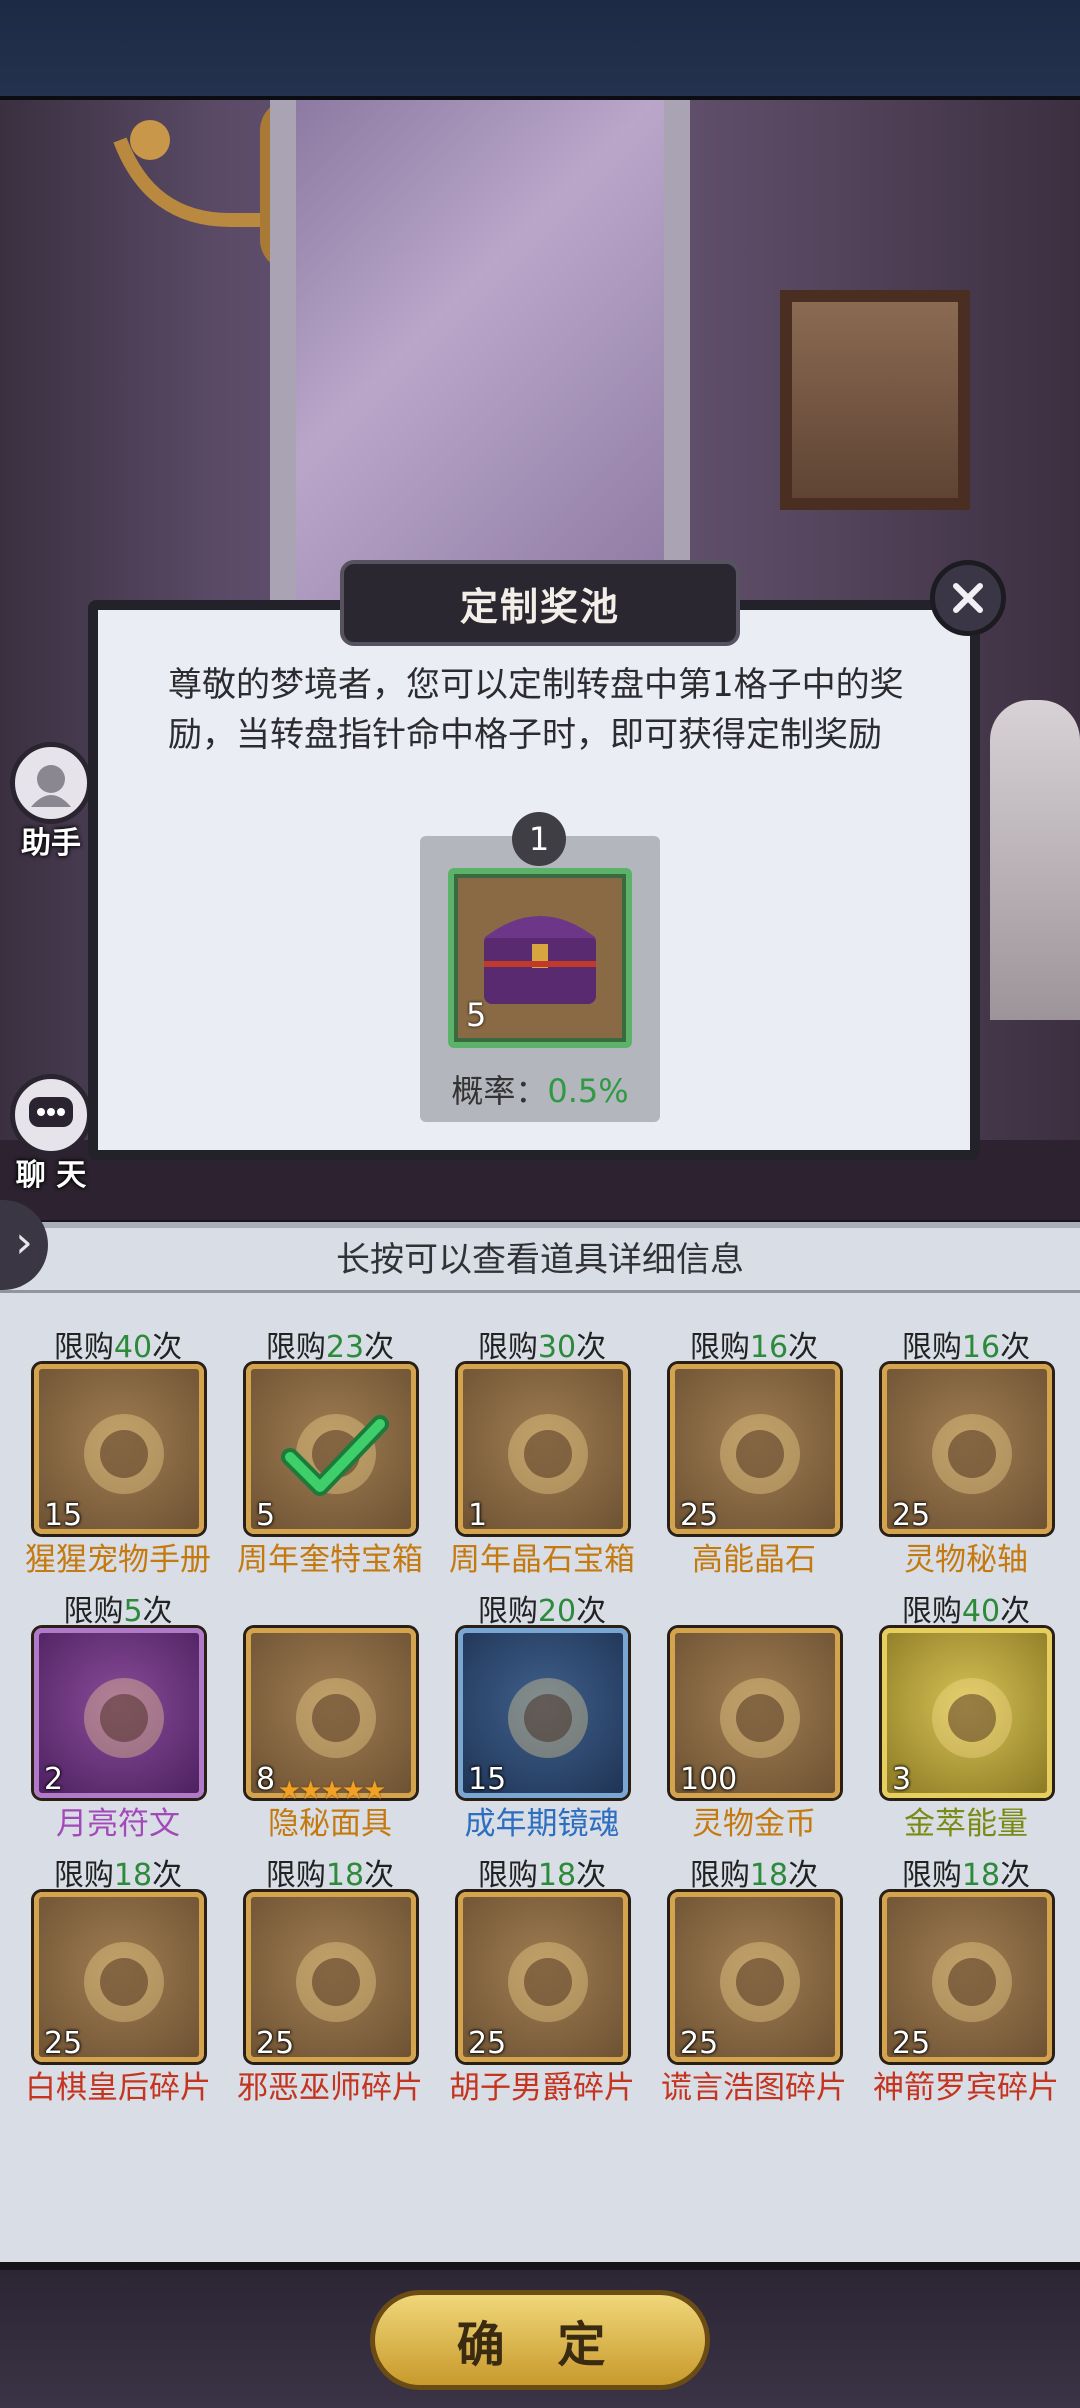 The width and height of the screenshot is (1080, 2408). What do you see at coordinates (542, 1824) in the screenshot?
I see `item-name: 成年期镜魂` at bounding box center [542, 1824].